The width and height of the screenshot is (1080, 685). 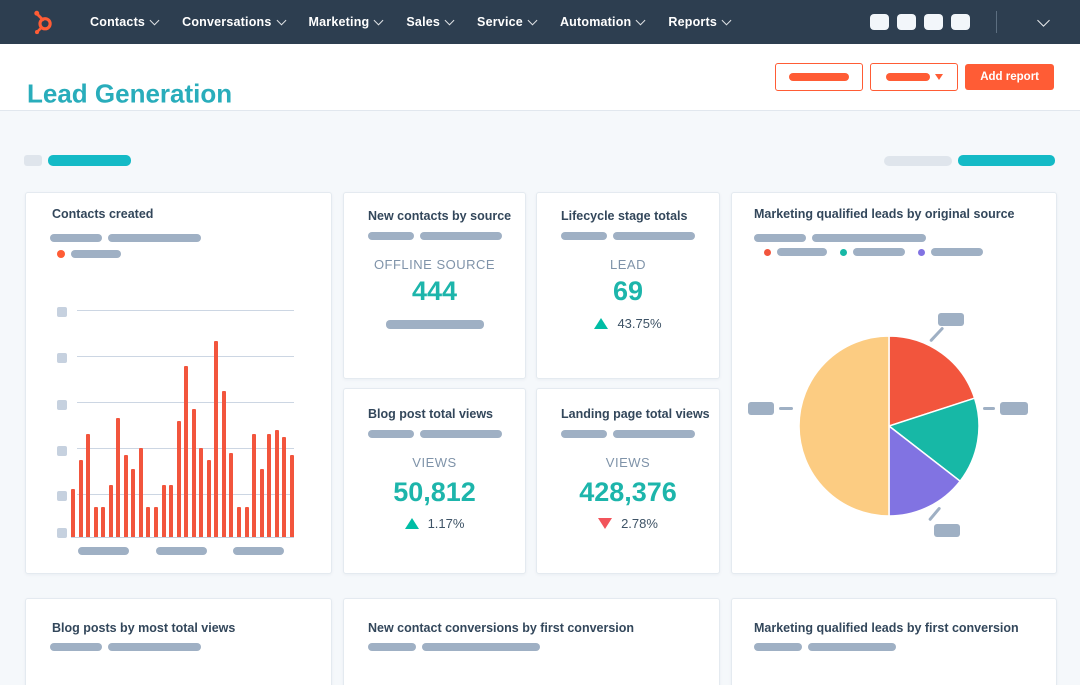 What do you see at coordinates (540, 77) in the screenshot?
I see `page-header: Lead Generation Add report` at bounding box center [540, 77].